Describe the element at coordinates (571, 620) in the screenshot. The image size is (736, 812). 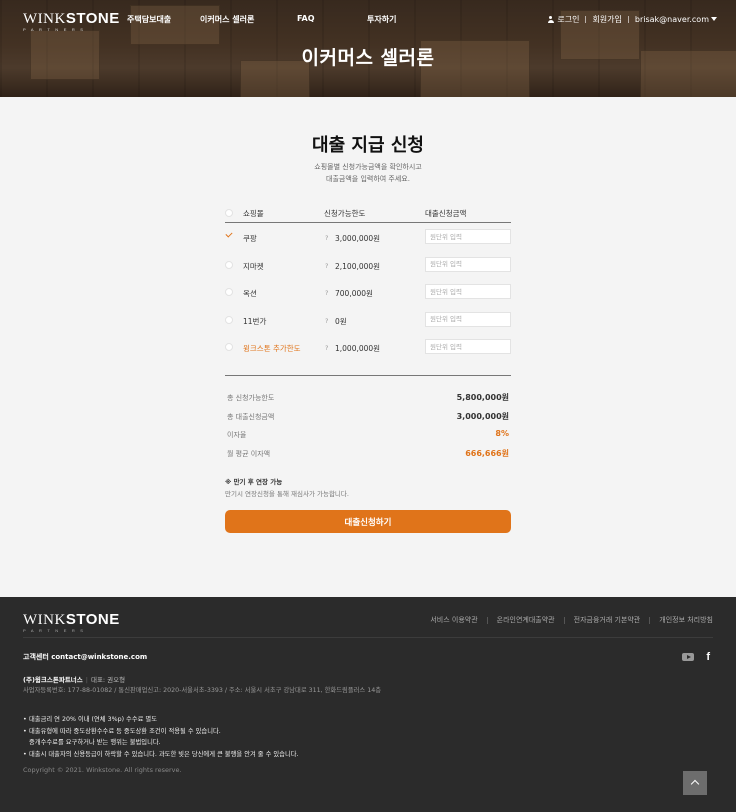
I see `footer-links: 서비스 이용약관 온라인연계대출약관 전자금융거래 기본약관 개인정보 처리방침` at that location.